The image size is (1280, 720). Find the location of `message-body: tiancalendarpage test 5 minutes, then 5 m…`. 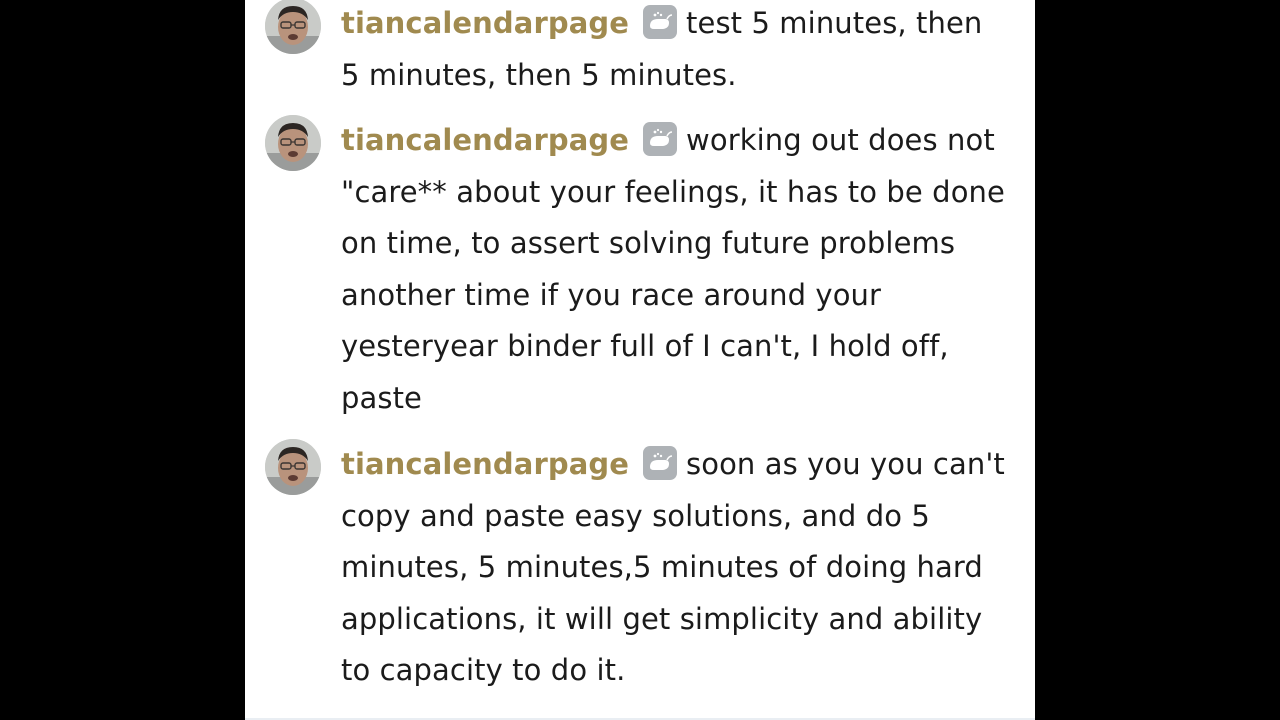

message-body: tiancalendarpage test 5 minutes, then 5 m… is located at coordinates (673, 50).